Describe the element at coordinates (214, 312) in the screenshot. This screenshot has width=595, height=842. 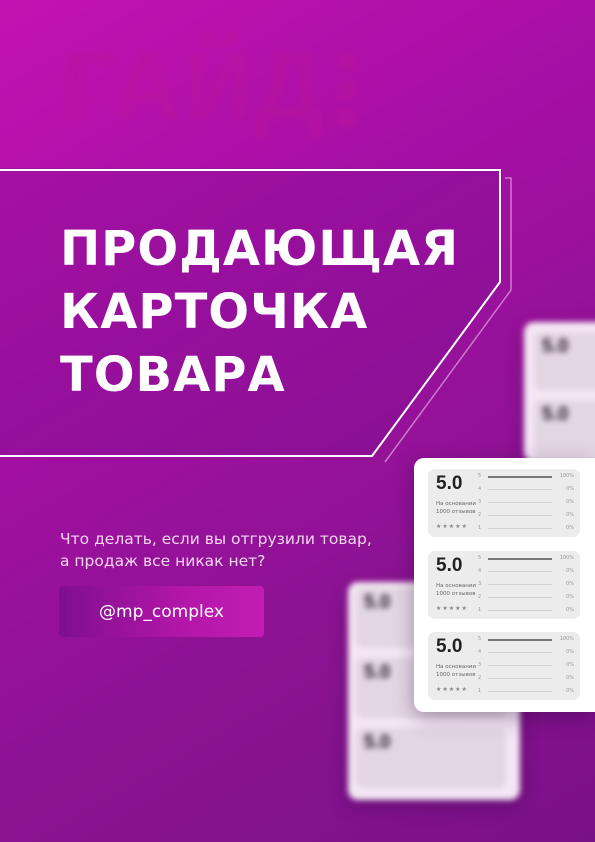
I see `title-line: КАРТОЧКА` at that location.